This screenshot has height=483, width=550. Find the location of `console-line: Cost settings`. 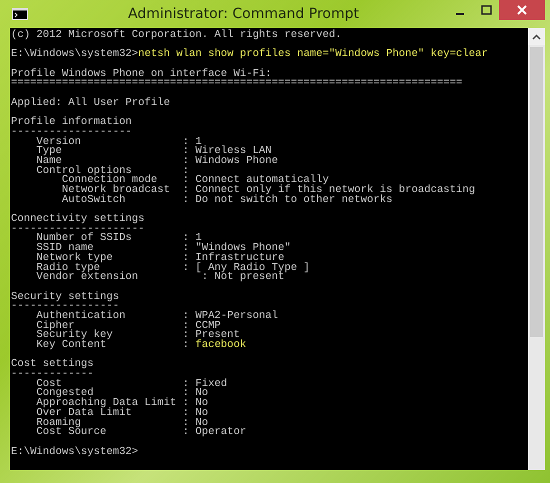

console-line: Cost settings is located at coordinates (52, 365).